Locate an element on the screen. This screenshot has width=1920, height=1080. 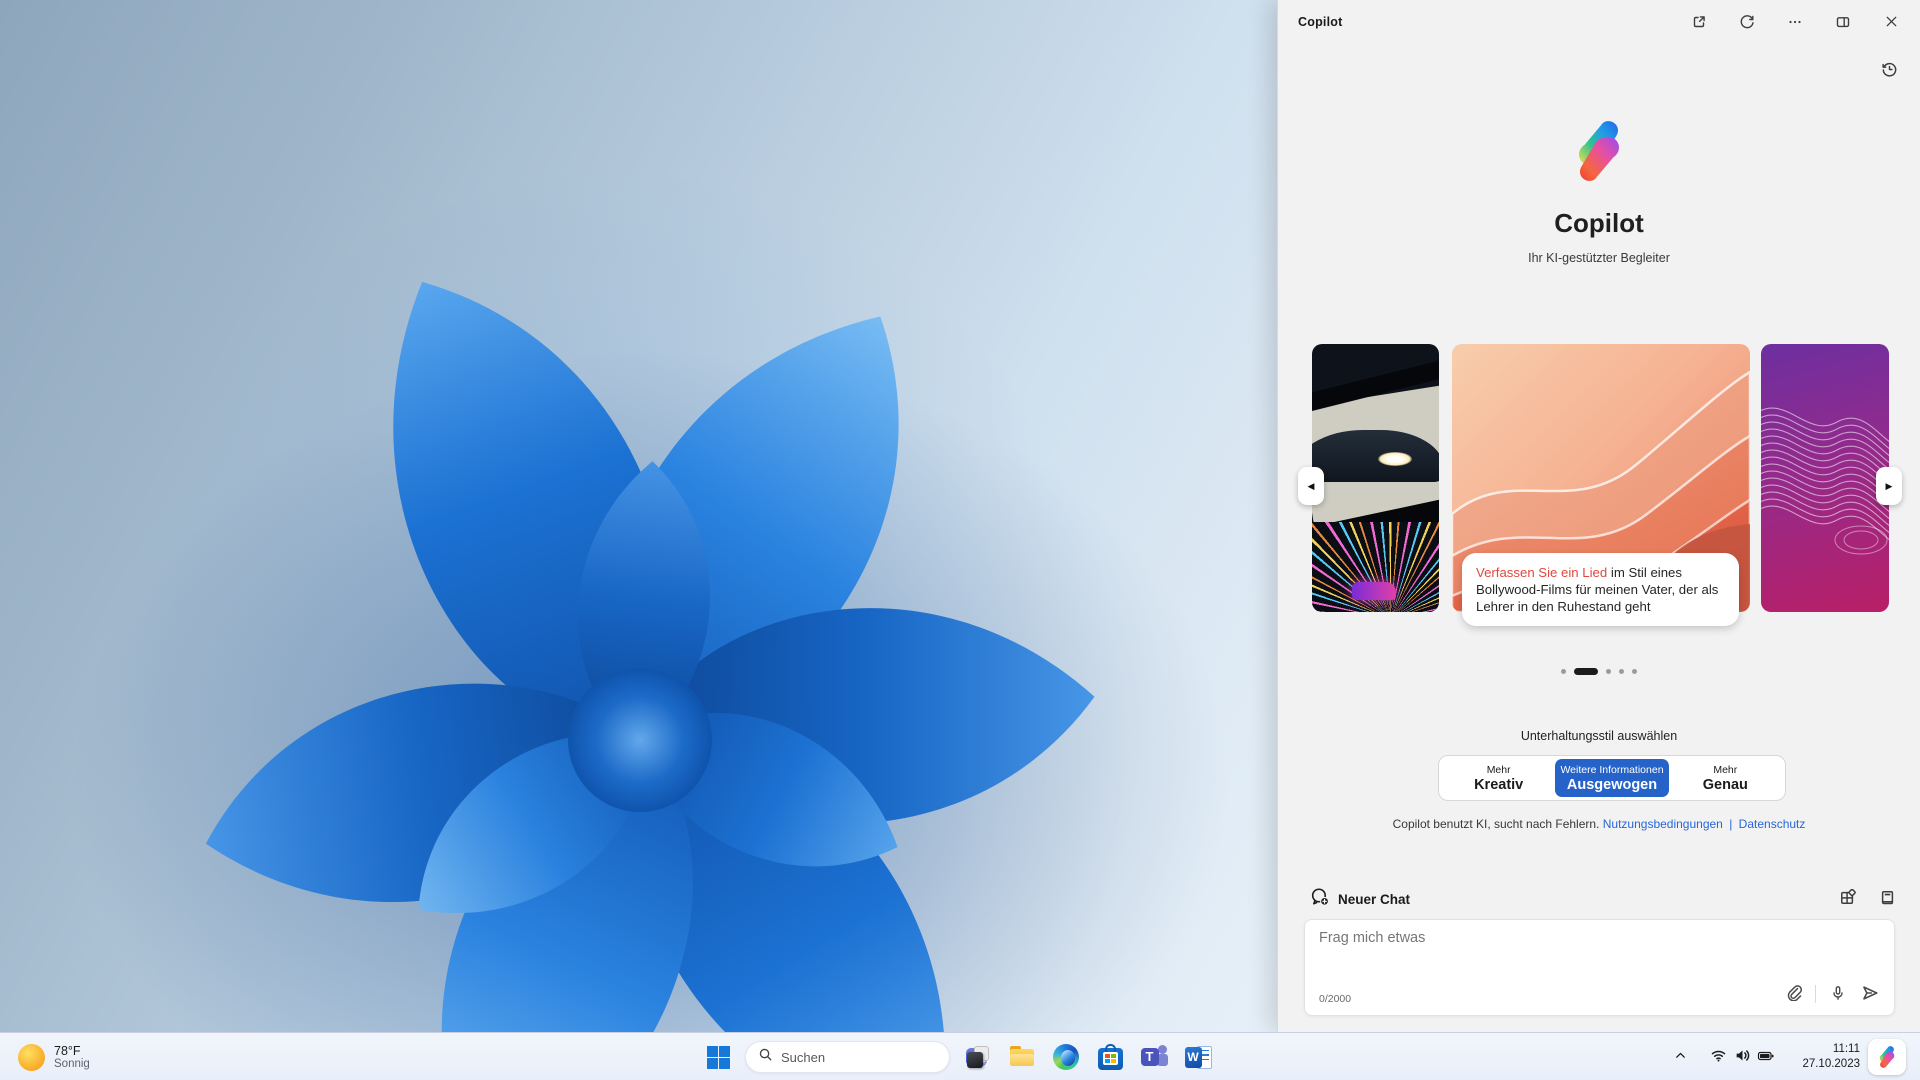
send-icon is located at coordinates (1870, 994).